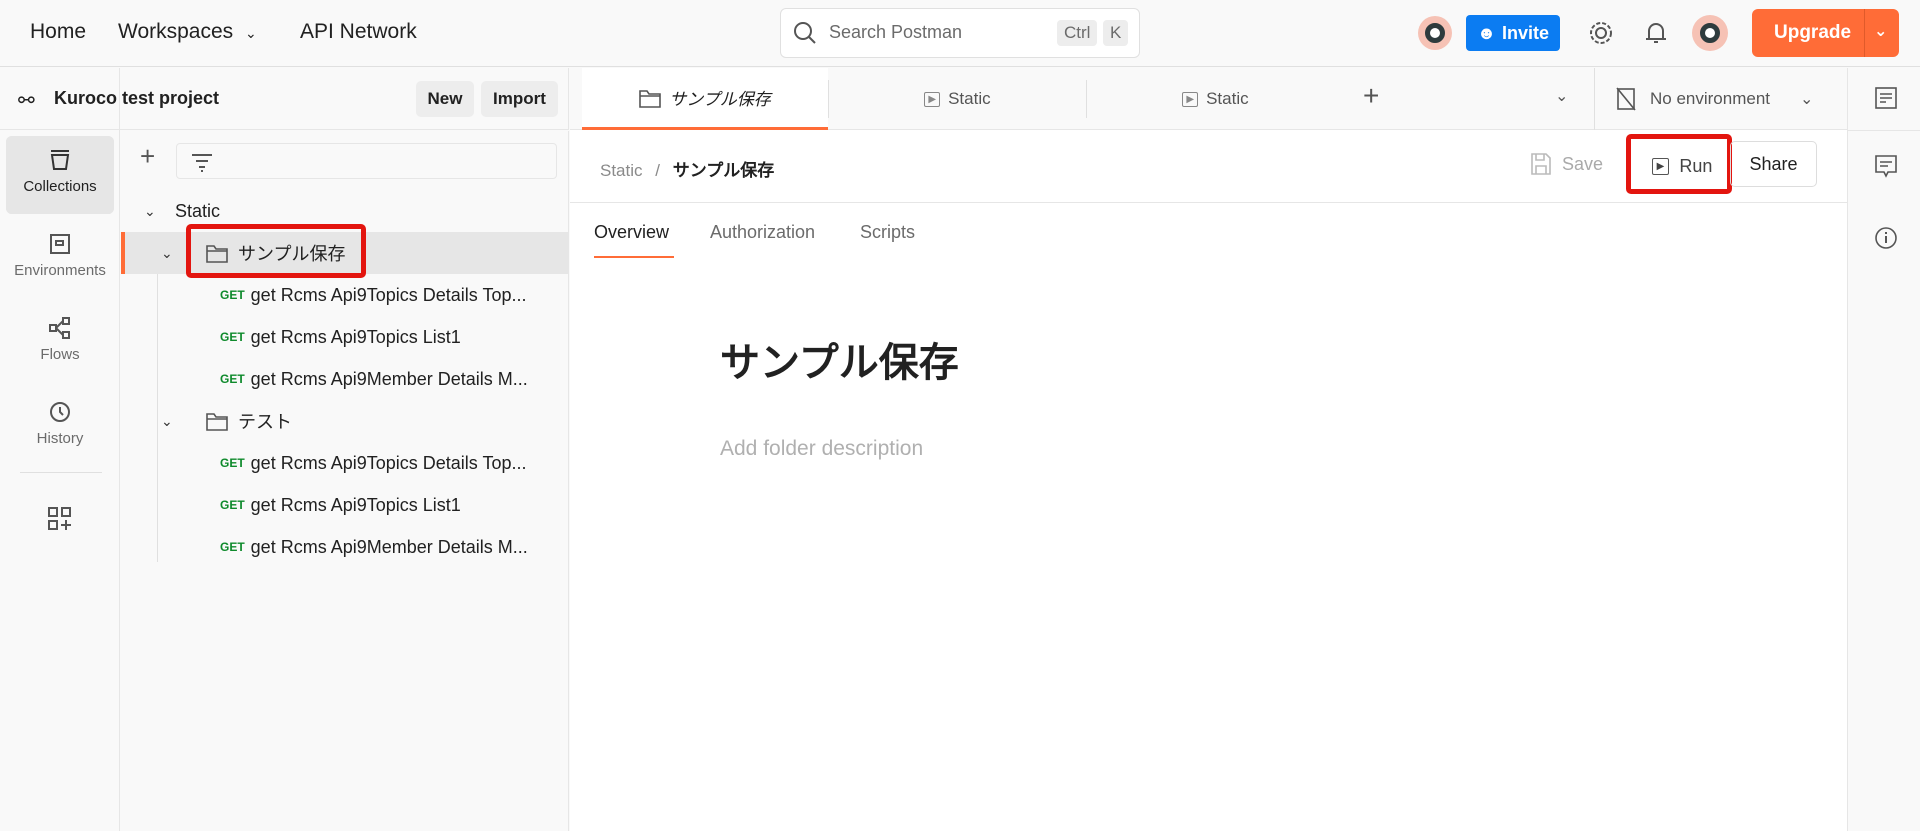  I want to click on variables-icon, so click(1886, 99).